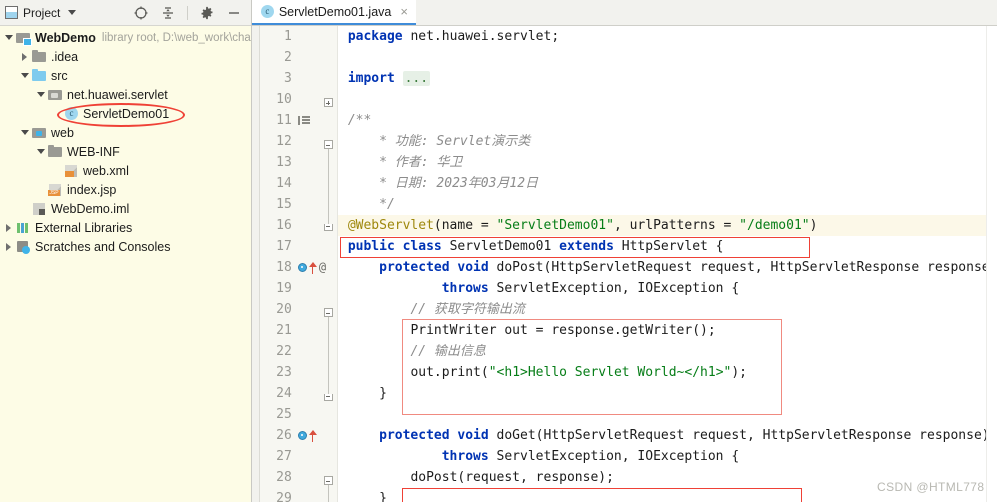 The height and width of the screenshot is (502, 997). What do you see at coordinates (333, 12) in the screenshot?
I see `tab-servletdemo01-java: c ServletDemo01.java ×` at bounding box center [333, 12].